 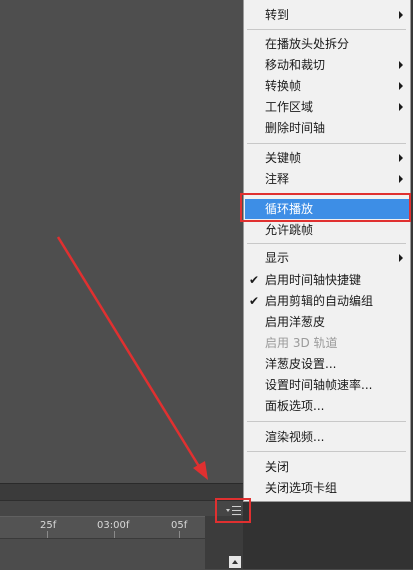 What do you see at coordinates (113, 525) in the screenshot?
I see `ruler-label: 03:00f` at bounding box center [113, 525].